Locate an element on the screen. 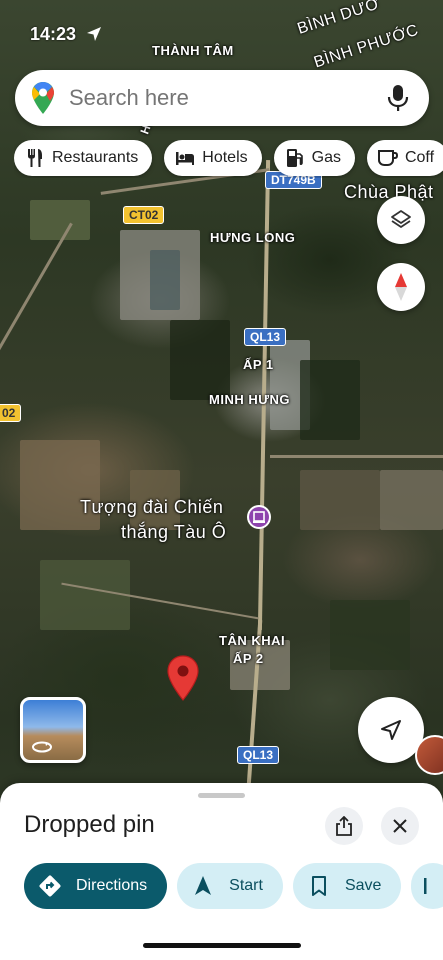  chip-label: Gas is located at coordinates (326, 157).